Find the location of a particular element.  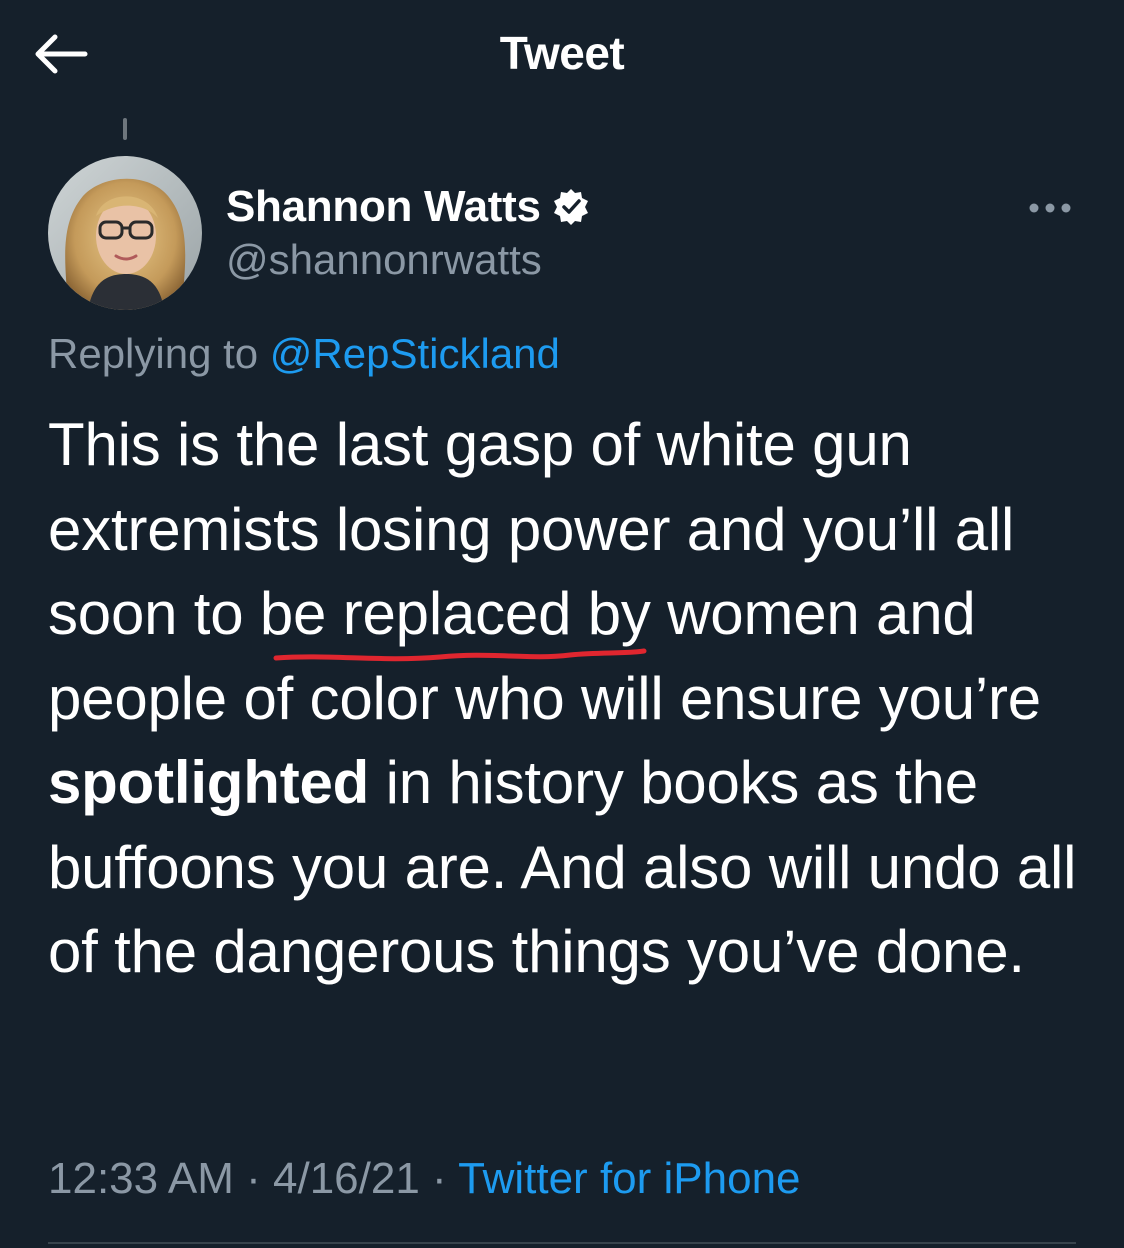

avatar is located at coordinates (125, 233).